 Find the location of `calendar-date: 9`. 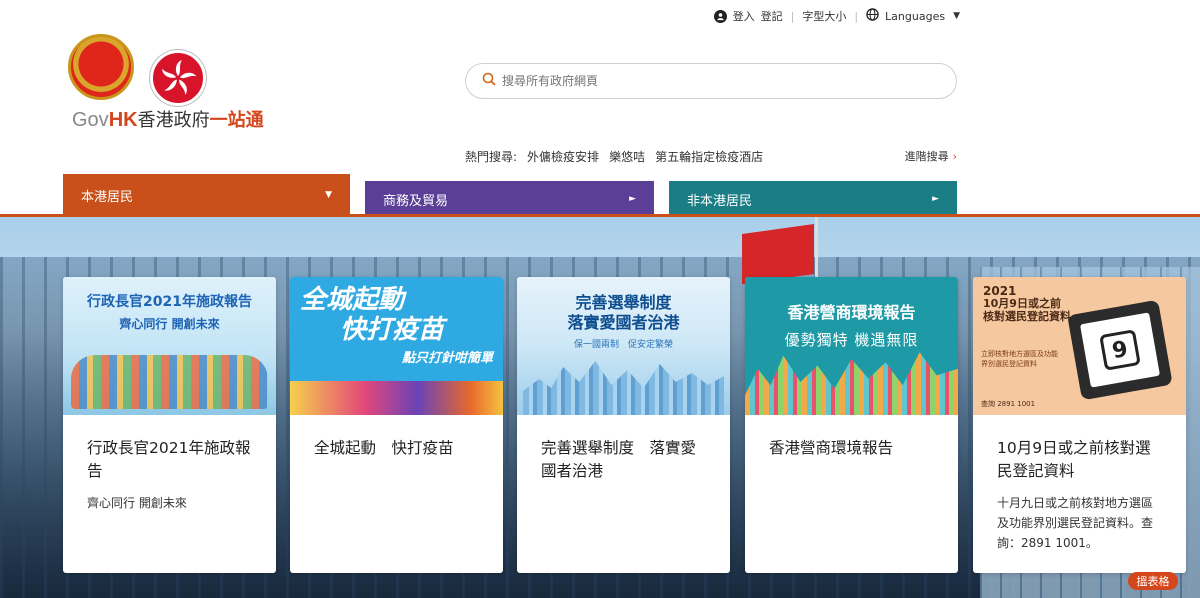

calendar-date: 9 is located at coordinates (1120, 350).